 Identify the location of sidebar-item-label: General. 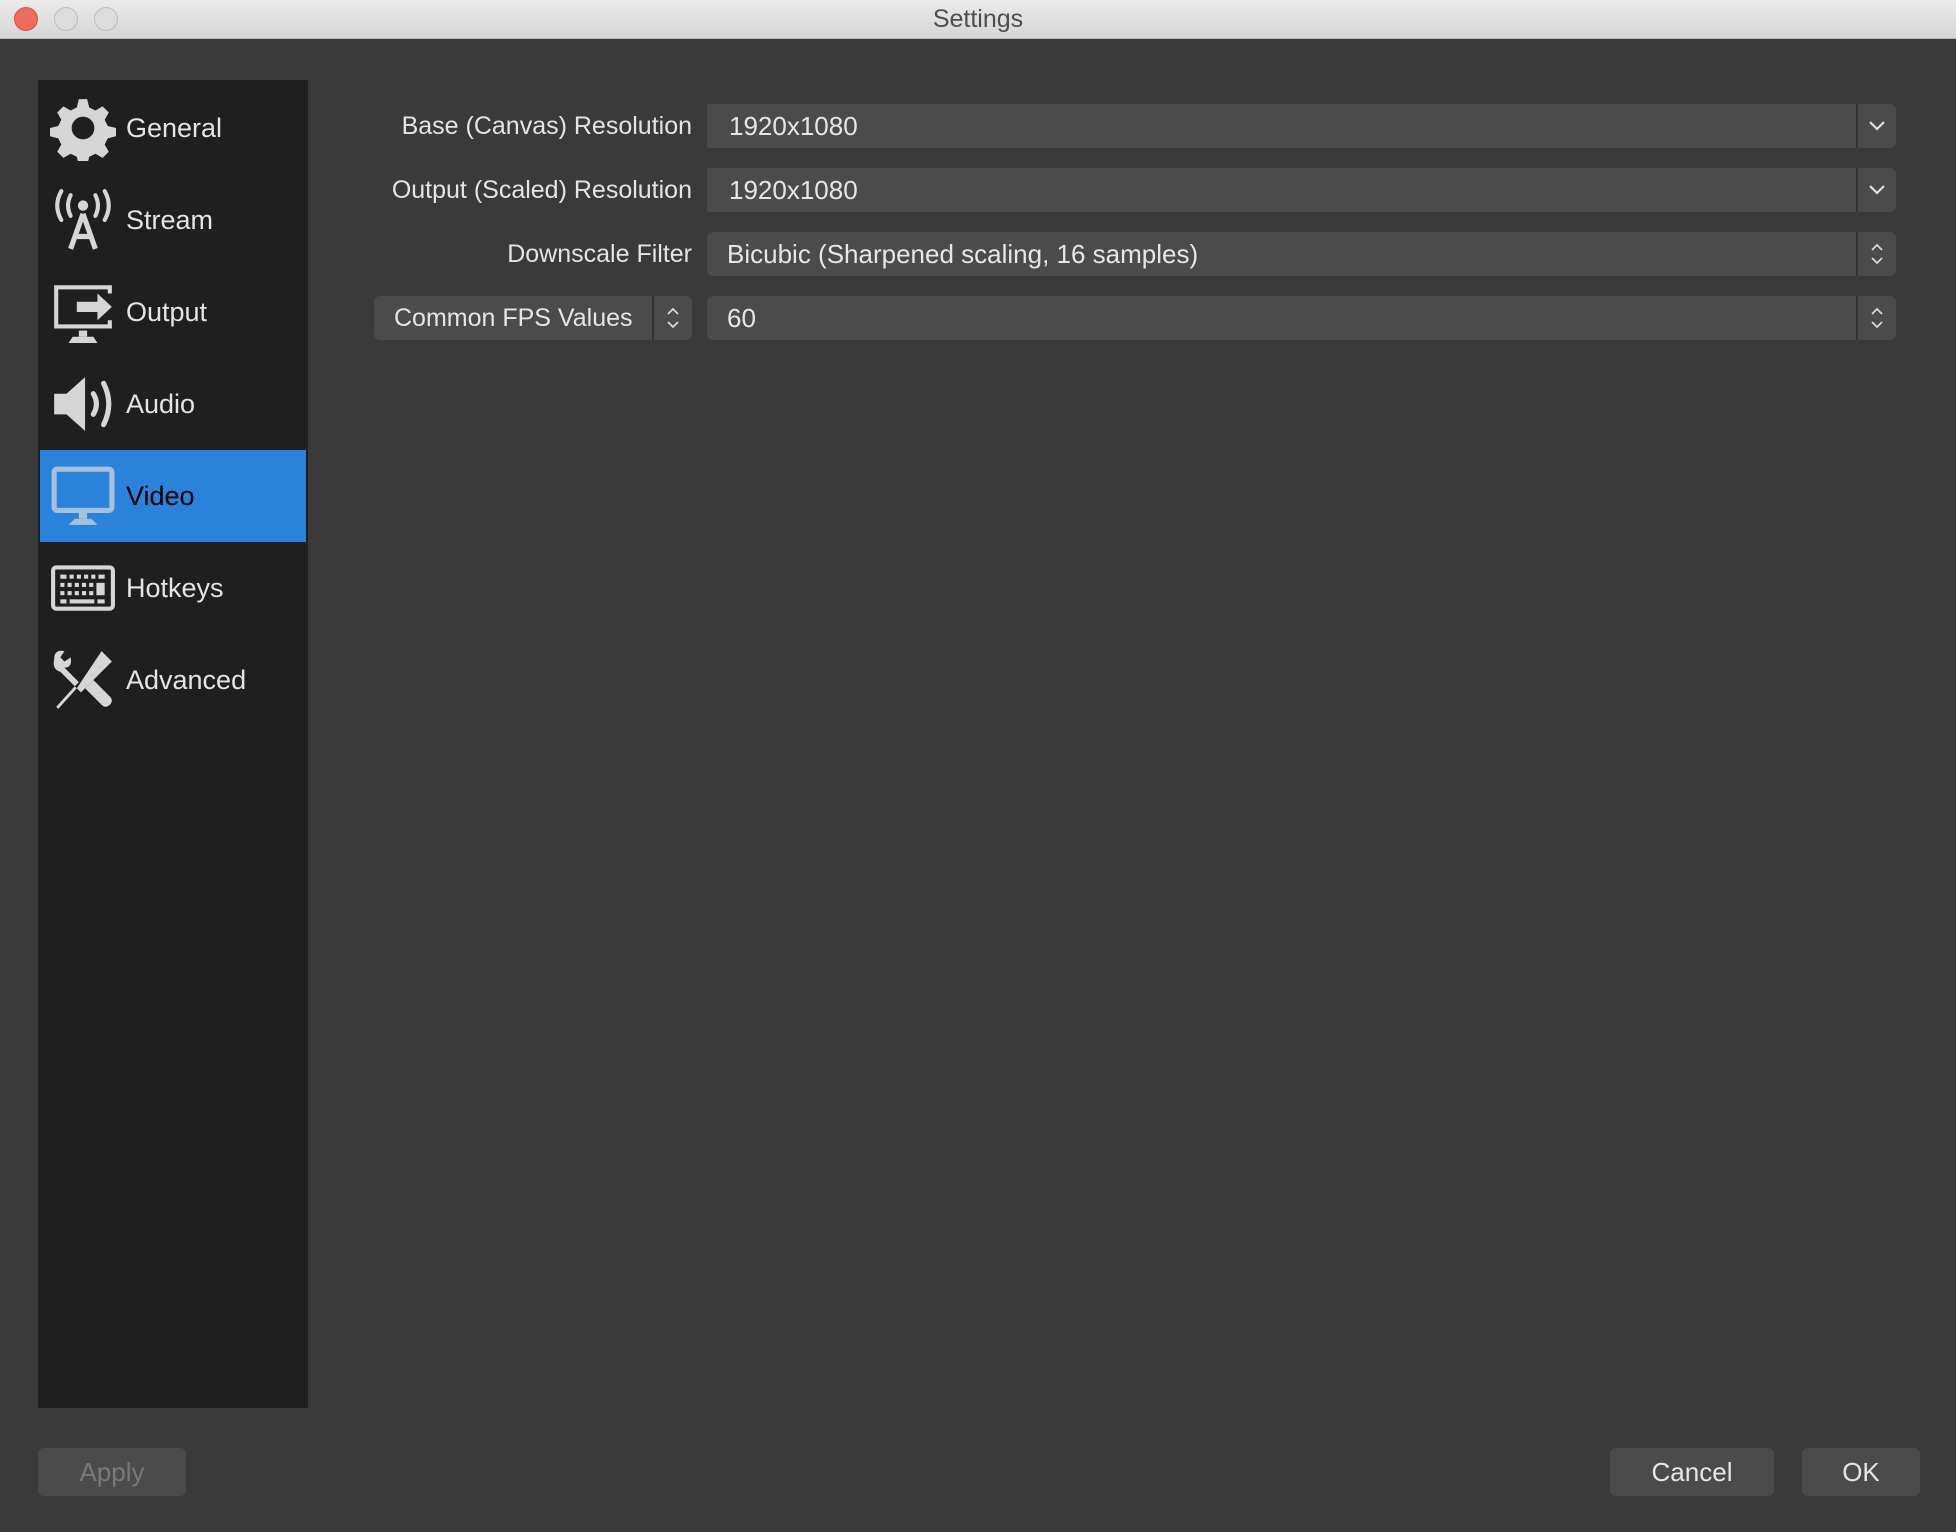
(174, 127).